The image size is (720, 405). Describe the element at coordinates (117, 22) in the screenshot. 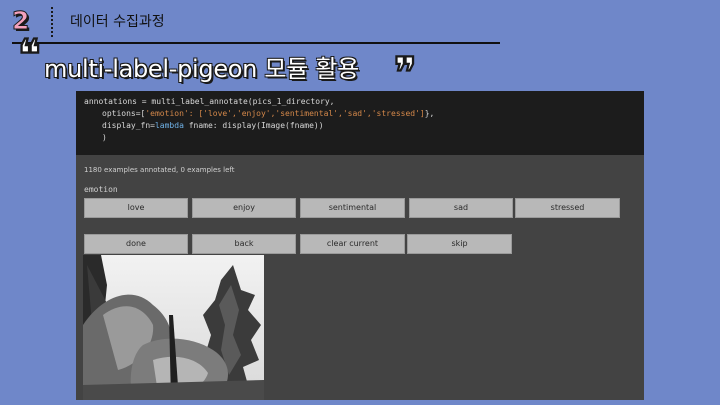

I see `section-title: 데이터 수집과정` at that location.